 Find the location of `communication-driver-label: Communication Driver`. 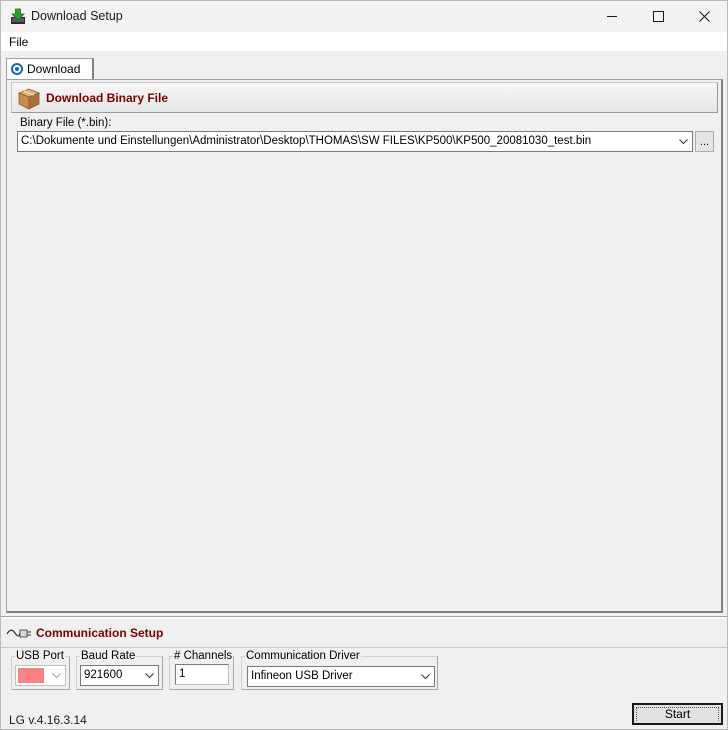

communication-driver-label: Communication Driver is located at coordinates (303, 656).